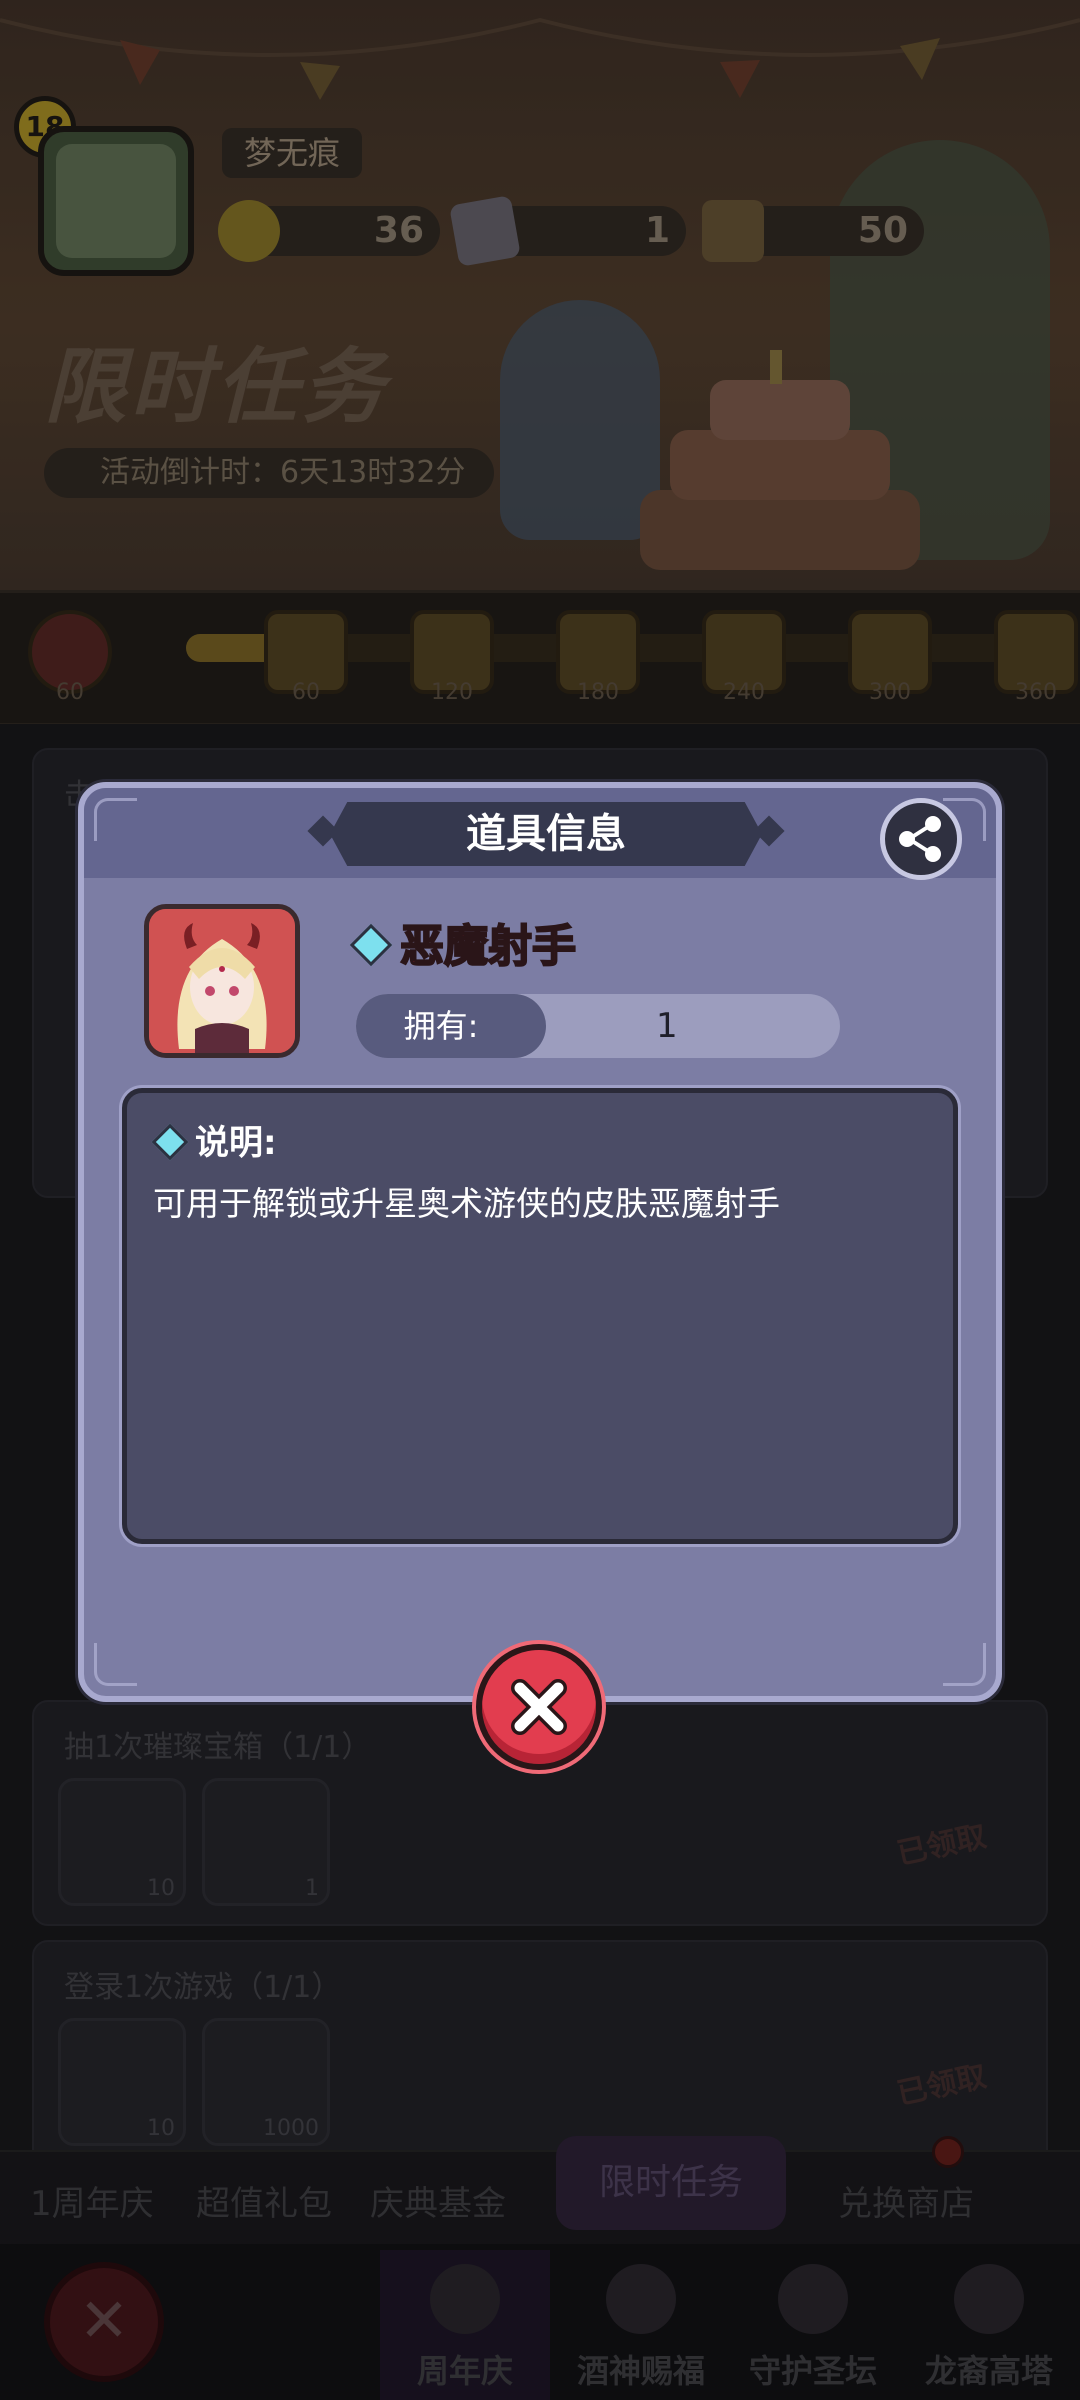  I want to click on share-button, so click(921, 839).